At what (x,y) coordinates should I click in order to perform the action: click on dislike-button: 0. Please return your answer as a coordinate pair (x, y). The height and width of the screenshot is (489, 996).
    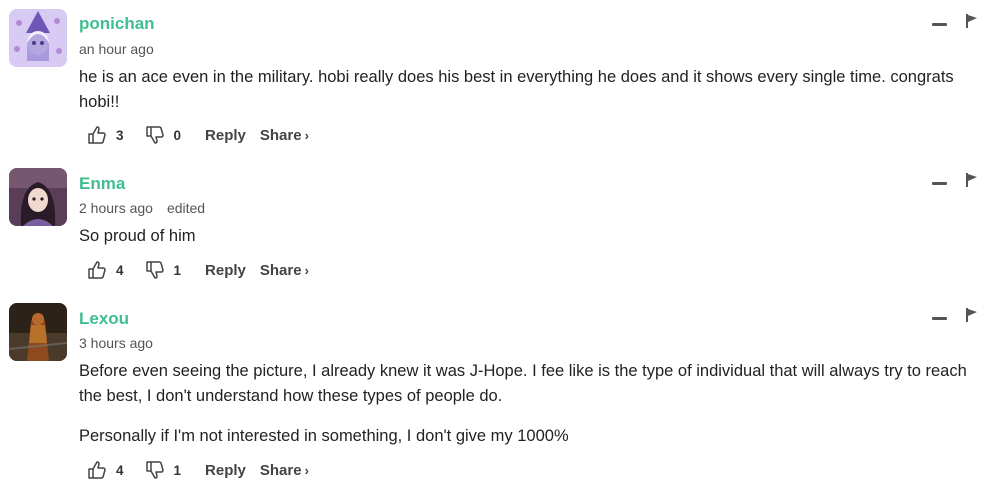
    Looking at the image, I should click on (163, 135).